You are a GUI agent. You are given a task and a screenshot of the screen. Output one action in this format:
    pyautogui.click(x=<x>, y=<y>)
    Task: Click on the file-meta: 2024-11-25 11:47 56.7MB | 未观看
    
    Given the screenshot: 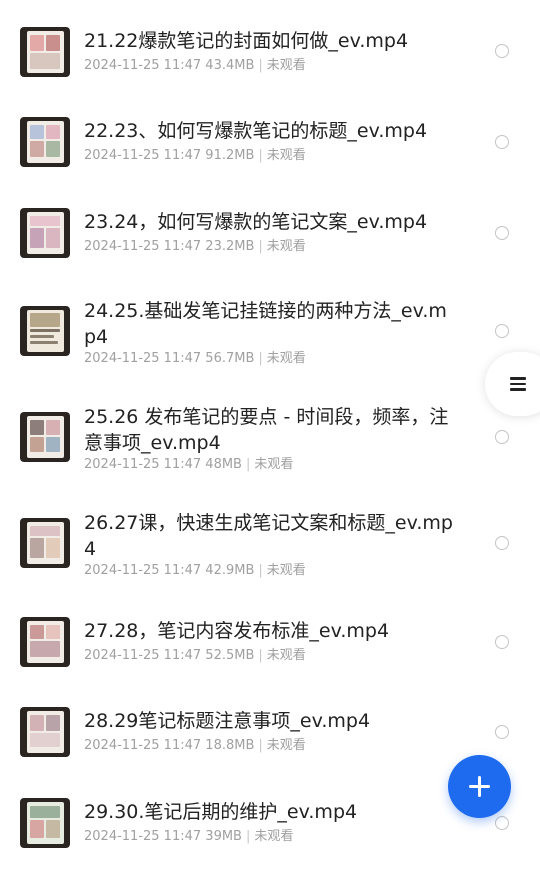 What is the action you would take?
    pyautogui.click(x=195, y=359)
    